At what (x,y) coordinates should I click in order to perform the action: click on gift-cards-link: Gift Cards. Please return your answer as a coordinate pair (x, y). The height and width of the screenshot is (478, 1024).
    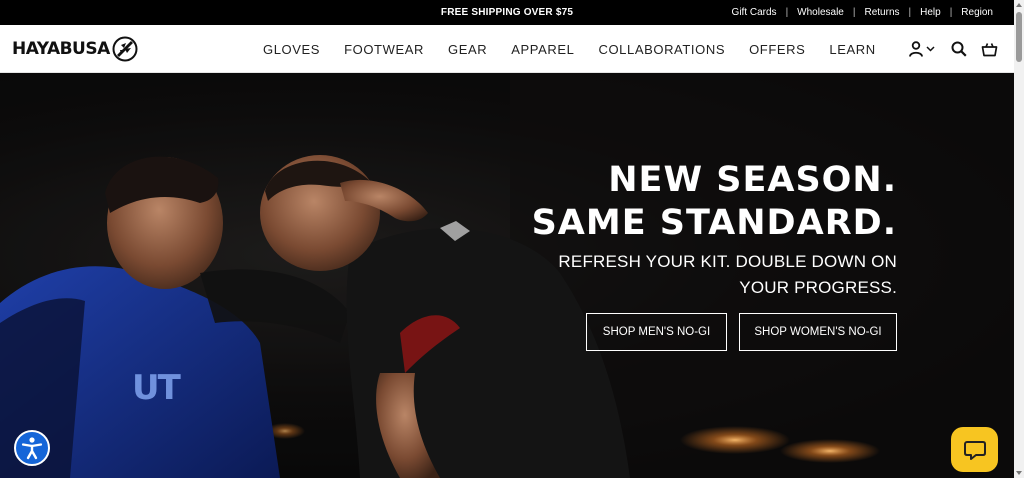
    Looking at the image, I should click on (754, 12).